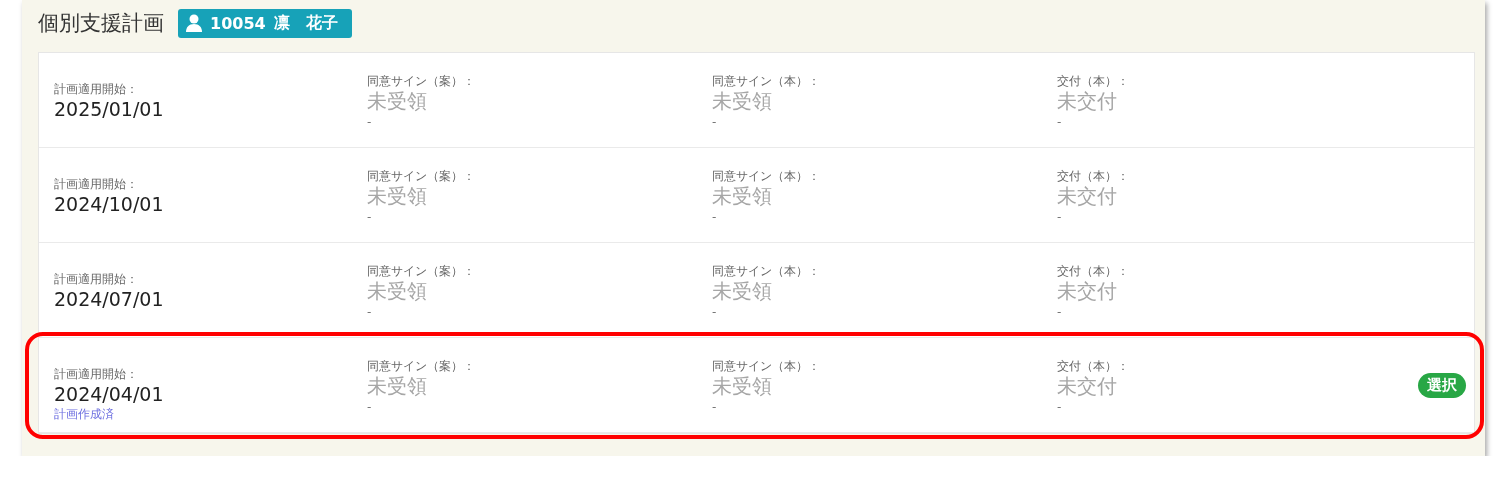 The height and width of the screenshot is (477, 1501). What do you see at coordinates (101, 23) in the screenshot?
I see `page-title: 個別支援計画` at bounding box center [101, 23].